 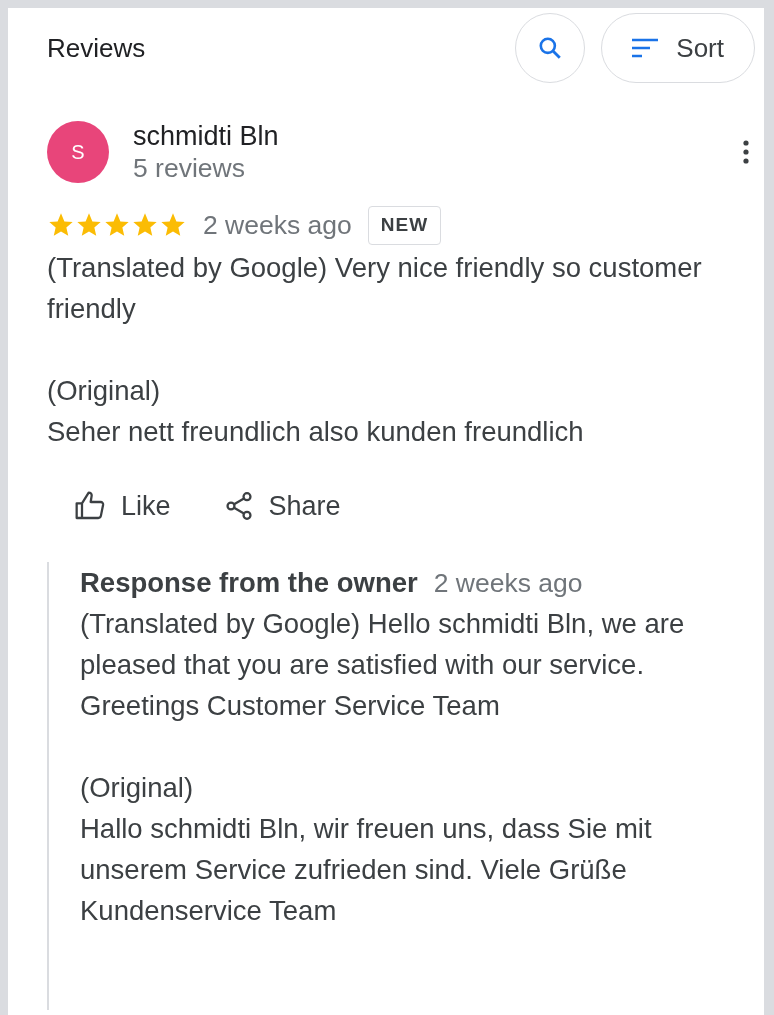 I want to click on original-response-text: Hallo schmidti Bln, wir freuen uns, dass Sie mit unserem Service zufrieden sind. Viele Grüße Kundenservice Team, so click(x=366, y=870).